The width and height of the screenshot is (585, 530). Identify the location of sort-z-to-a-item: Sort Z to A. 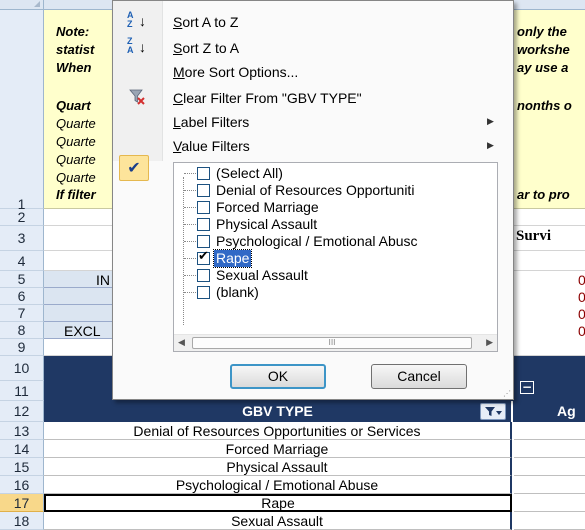
(206, 48).